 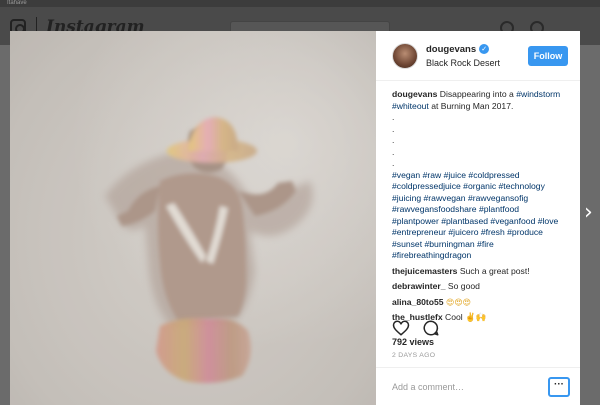 I want to click on verified-badge-icon: ✓, so click(x=484, y=49).